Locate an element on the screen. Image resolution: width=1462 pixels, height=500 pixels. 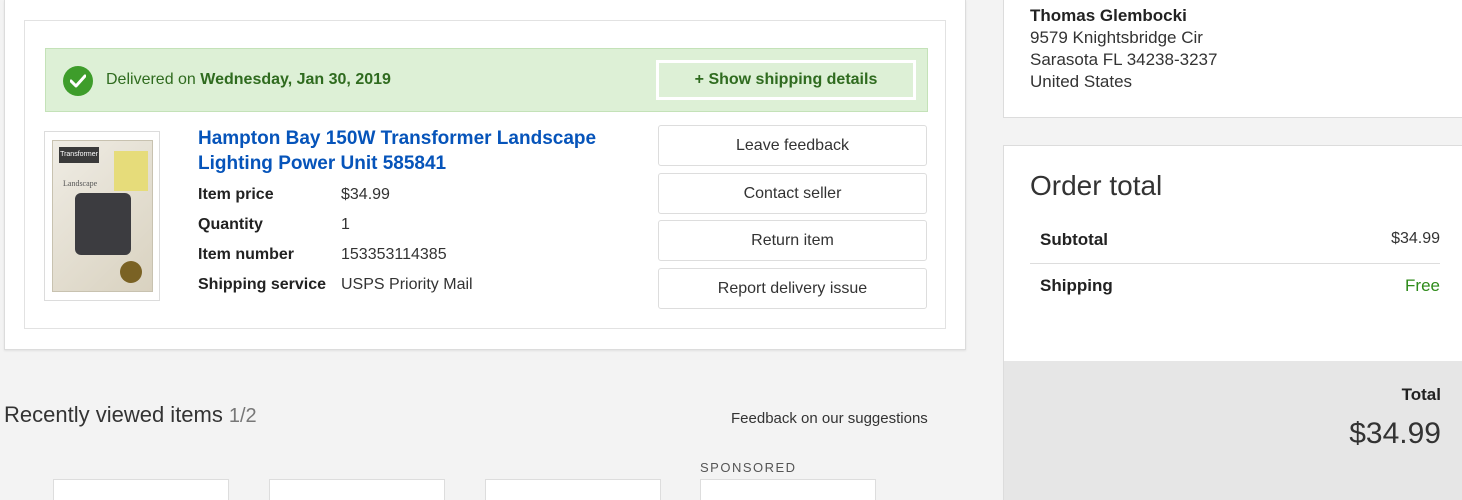
detail-label: Item number is located at coordinates (246, 254).